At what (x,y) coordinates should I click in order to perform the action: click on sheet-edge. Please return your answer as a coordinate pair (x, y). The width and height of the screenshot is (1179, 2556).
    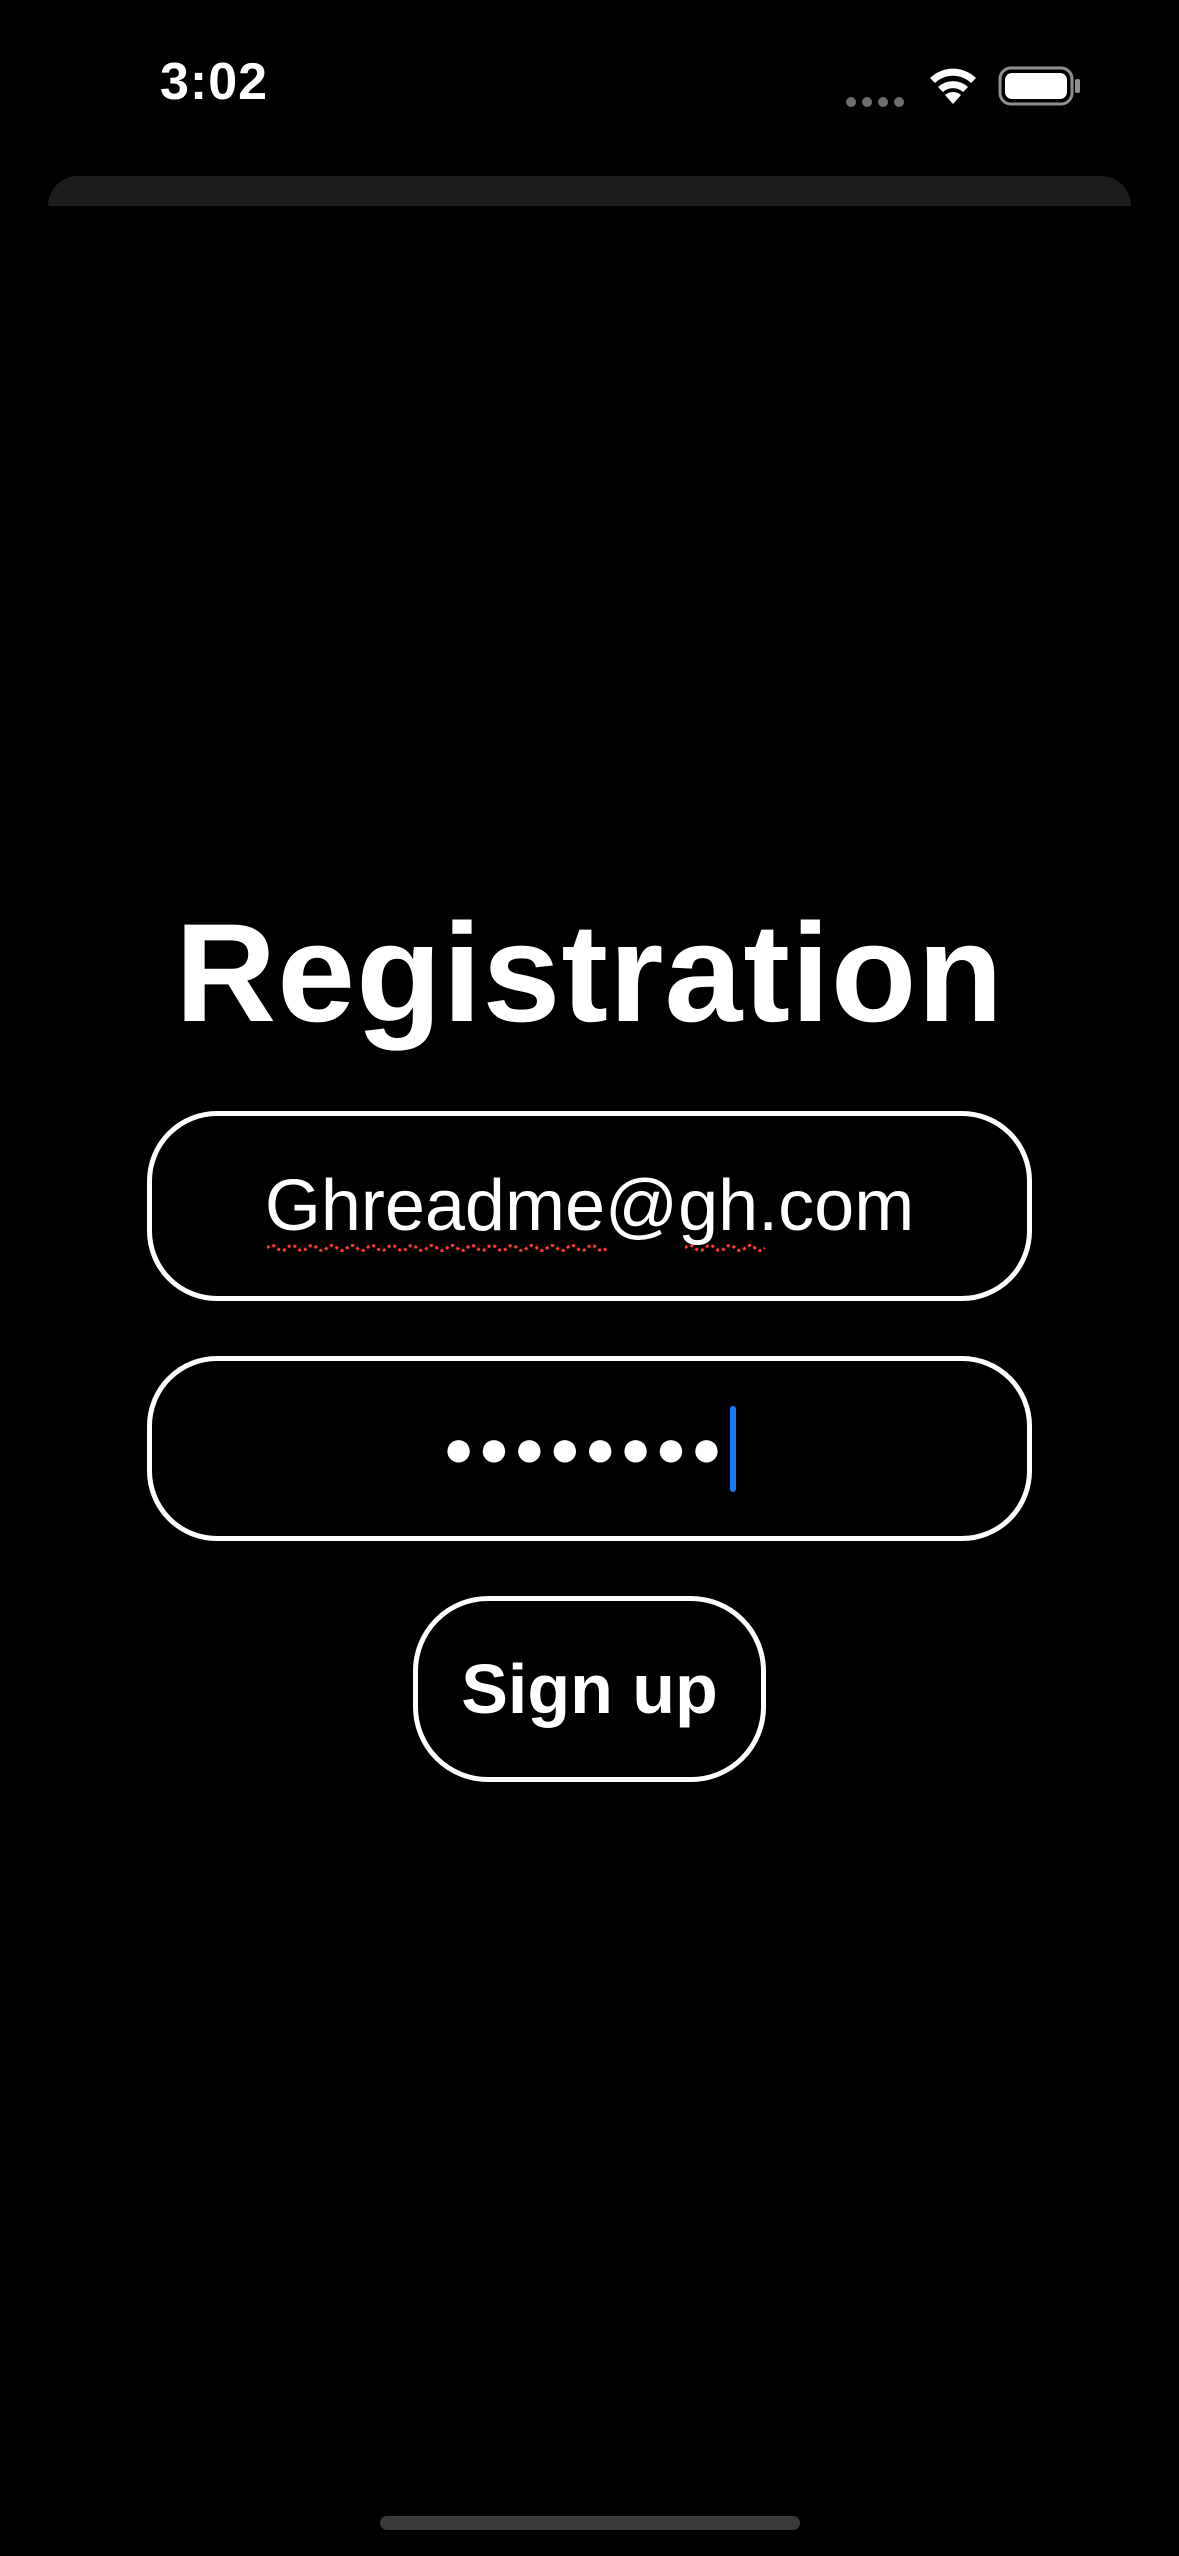
    Looking at the image, I should click on (589, 191).